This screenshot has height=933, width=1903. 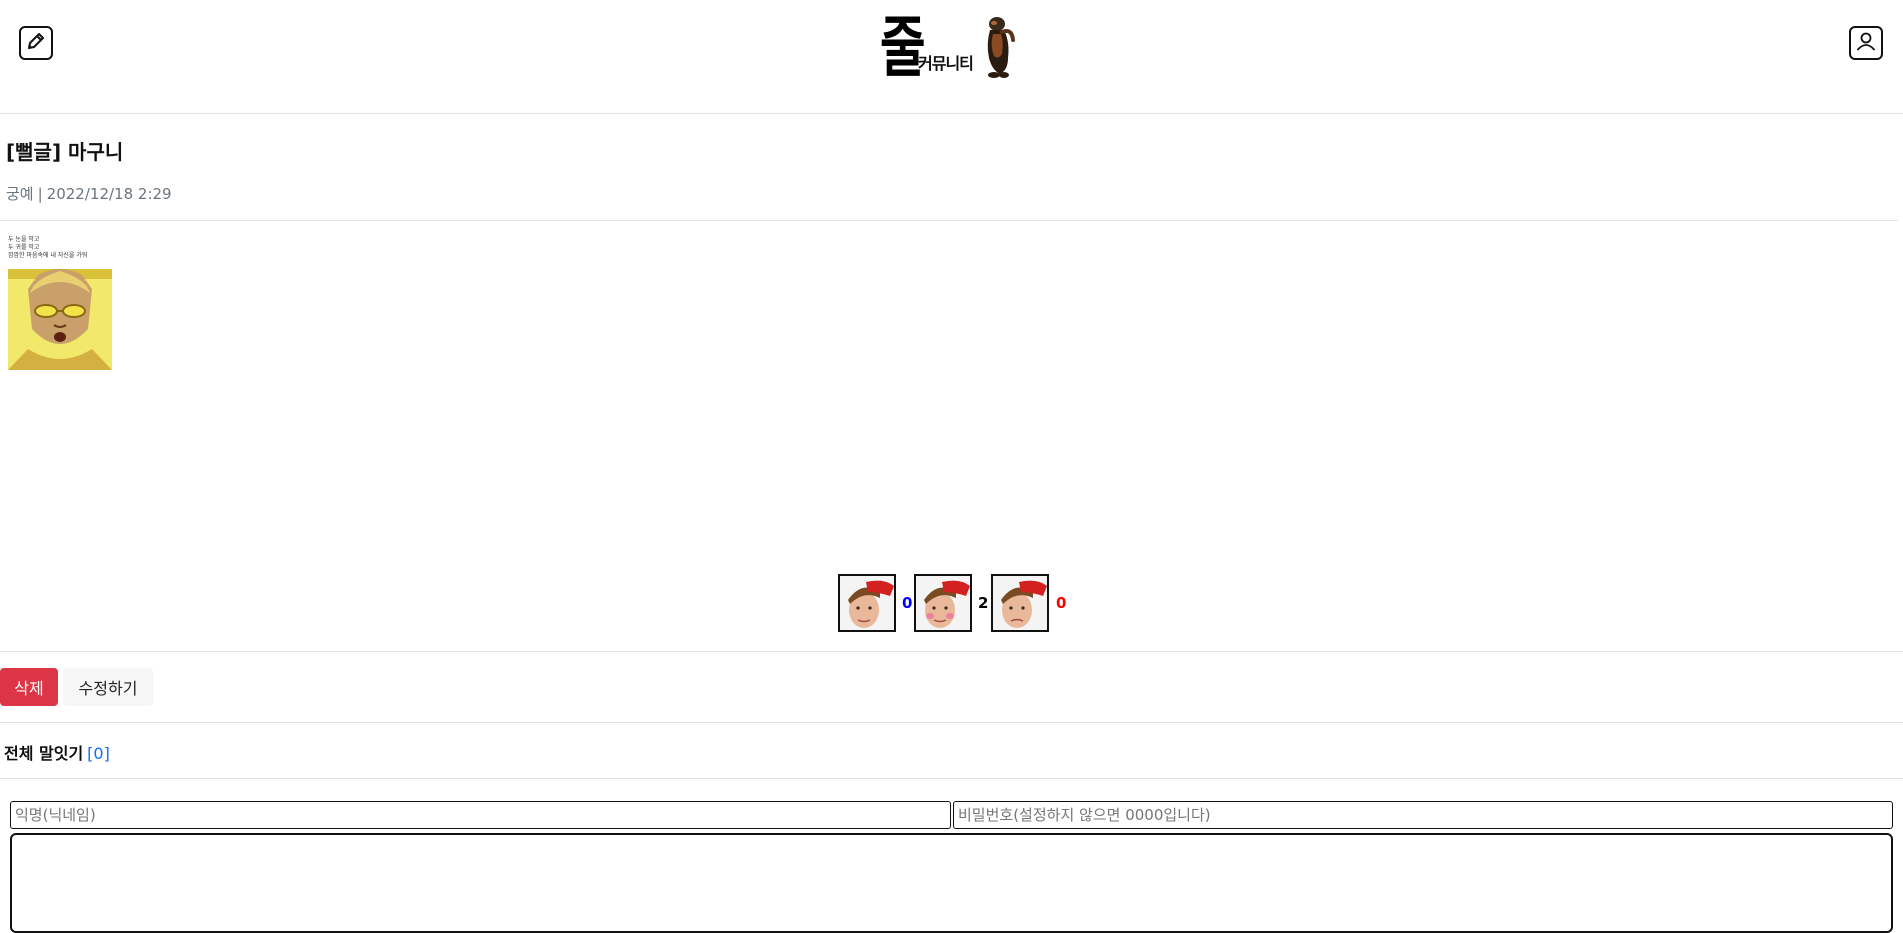 I want to click on reaction-button-wow, so click(x=943, y=603).